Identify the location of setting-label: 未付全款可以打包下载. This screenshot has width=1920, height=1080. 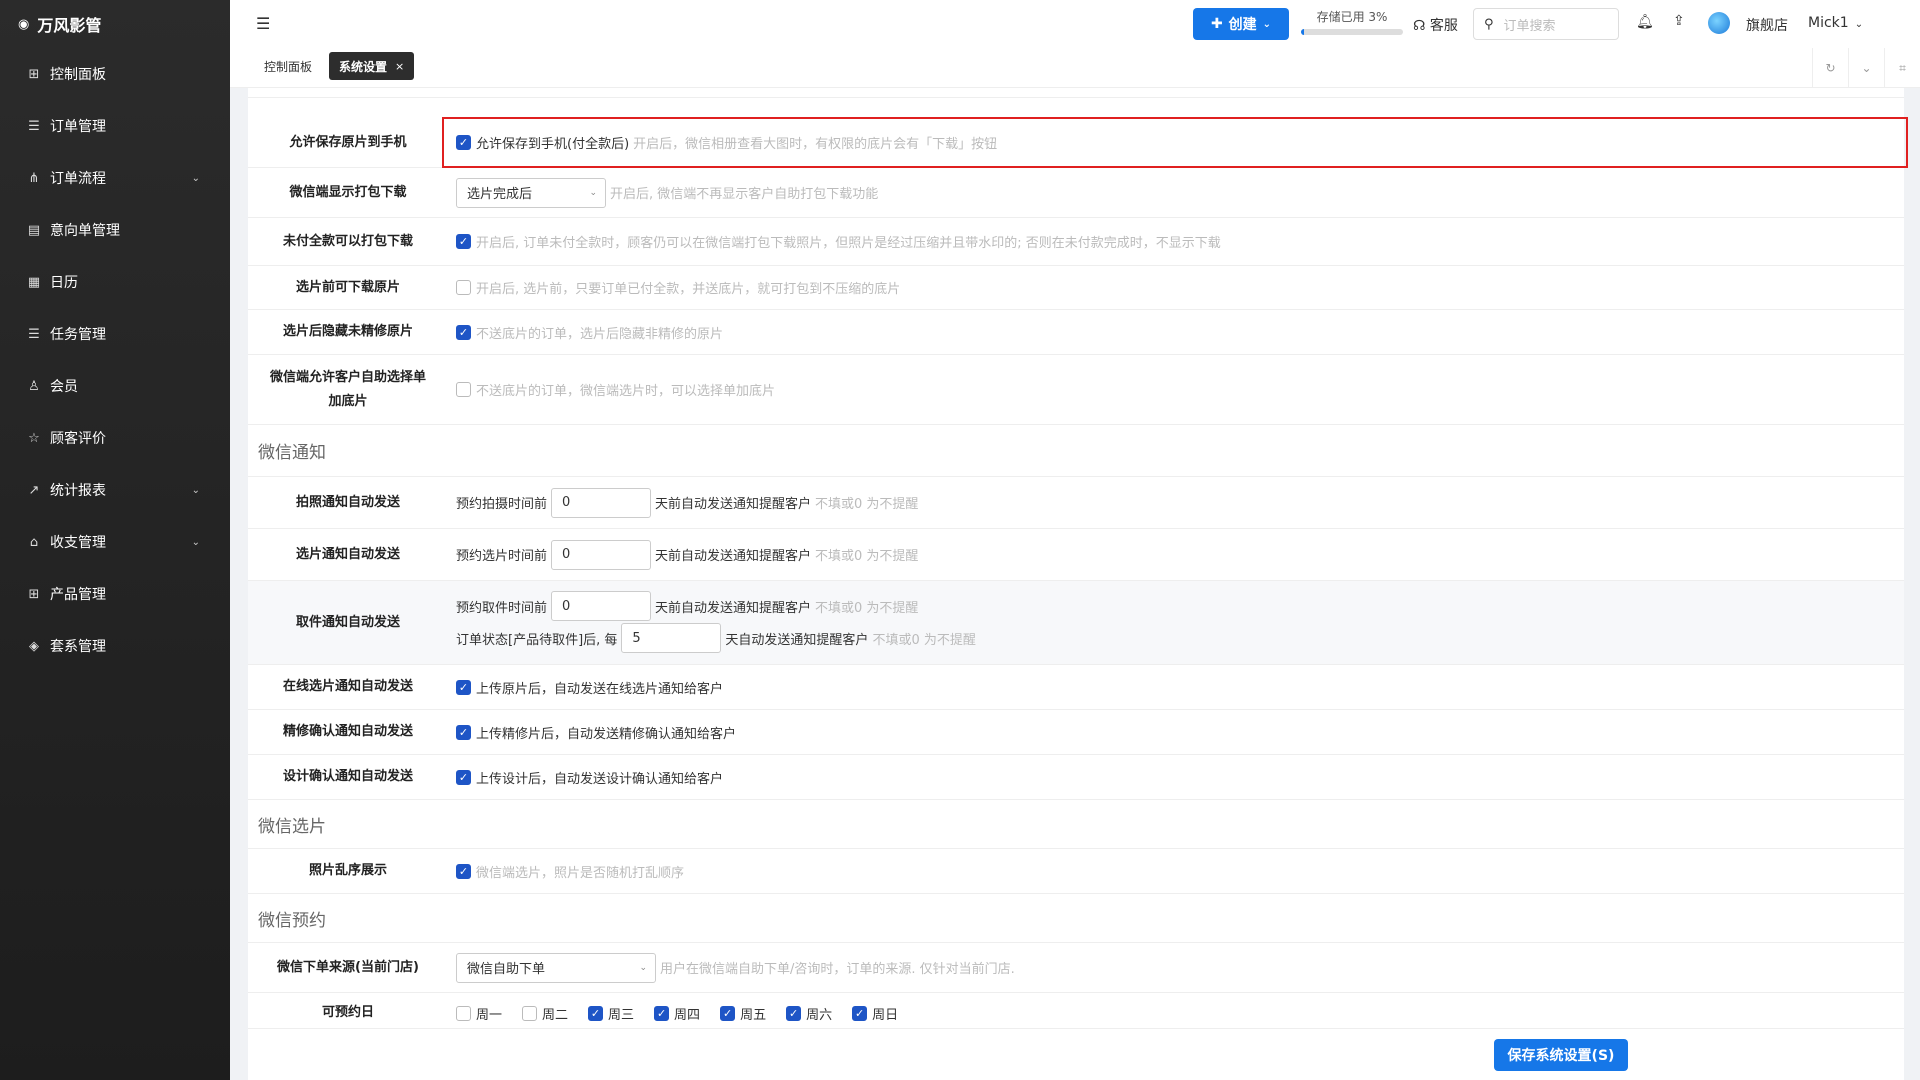
(347, 241).